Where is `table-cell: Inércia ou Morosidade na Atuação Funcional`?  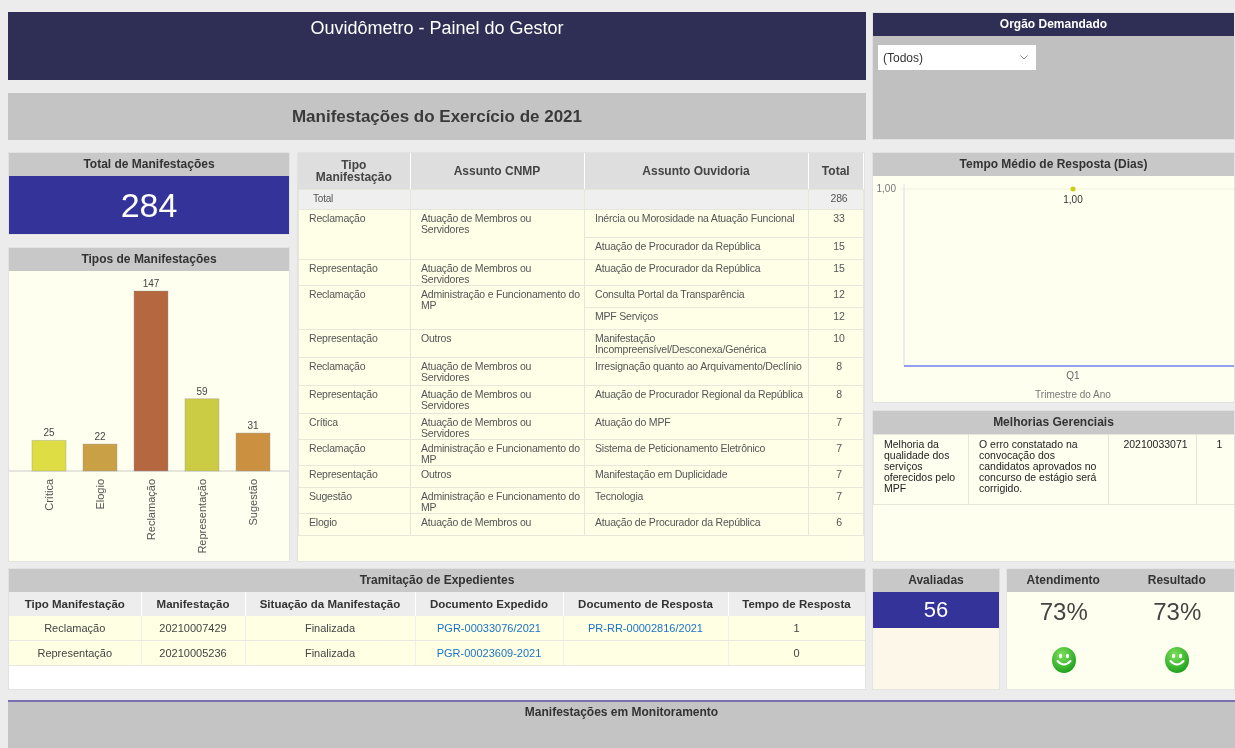 table-cell: Inércia ou Morosidade na Atuação Funcional is located at coordinates (696, 223).